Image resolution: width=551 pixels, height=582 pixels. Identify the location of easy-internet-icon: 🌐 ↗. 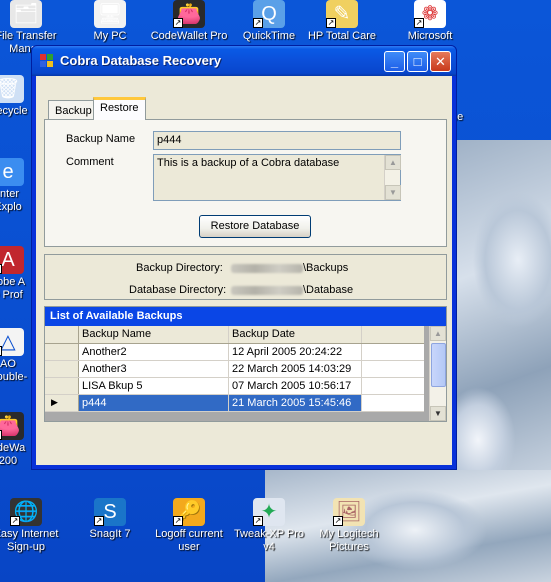
(26, 512).